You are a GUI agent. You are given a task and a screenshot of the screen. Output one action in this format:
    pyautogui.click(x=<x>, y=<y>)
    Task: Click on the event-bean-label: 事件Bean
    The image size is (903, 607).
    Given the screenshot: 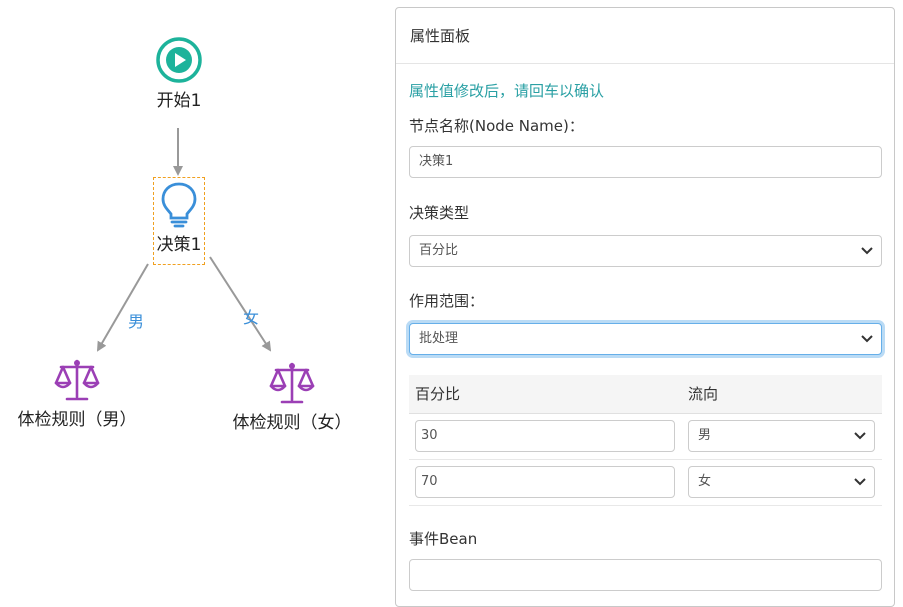 What is the action you would take?
    pyautogui.click(x=443, y=538)
    